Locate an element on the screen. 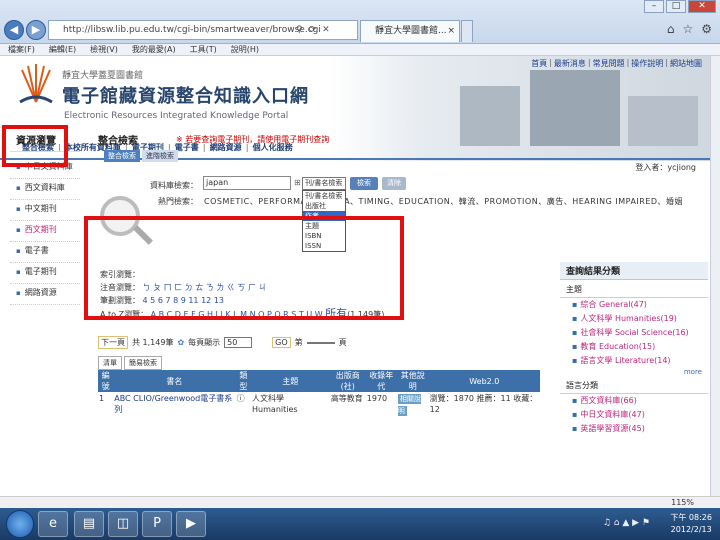 Image resolution: width=720 pixels, height=540 pixels. tray-icons: ♫ ⌂ ▲ ▶ ⚑ is located at coordinates (626, 523).